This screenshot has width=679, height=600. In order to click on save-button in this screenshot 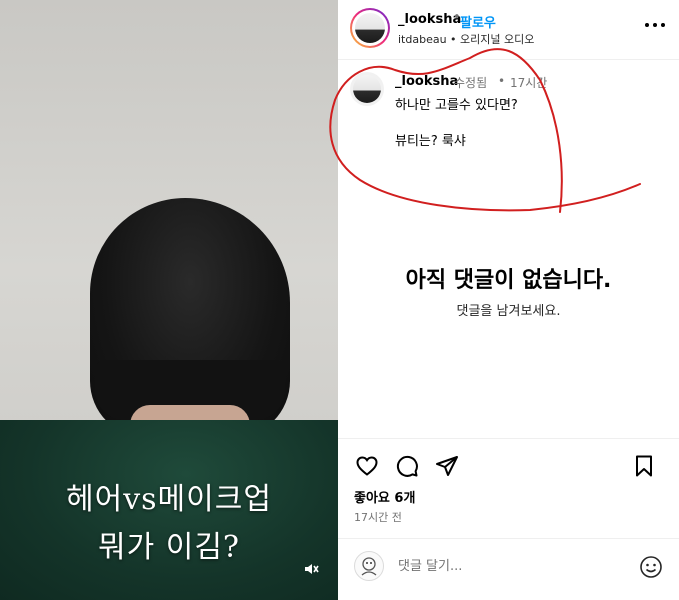, I will do `click(644, 466)`.